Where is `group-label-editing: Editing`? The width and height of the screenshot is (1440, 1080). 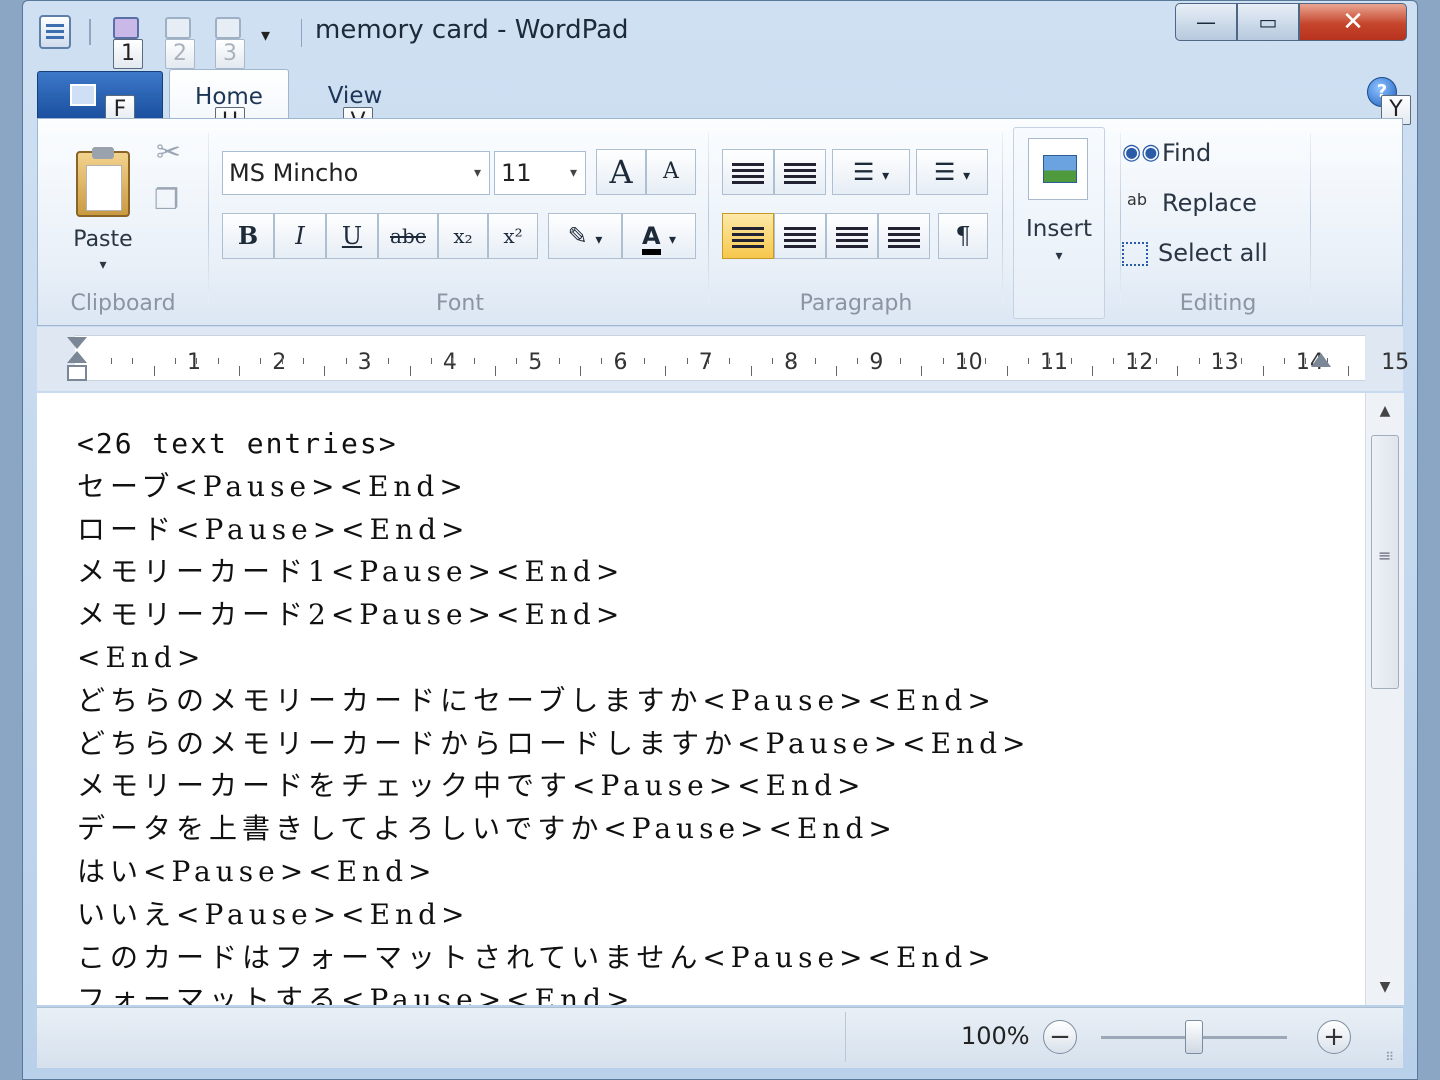 group-label-editing: Editing is located at coordinates (1218, 303).